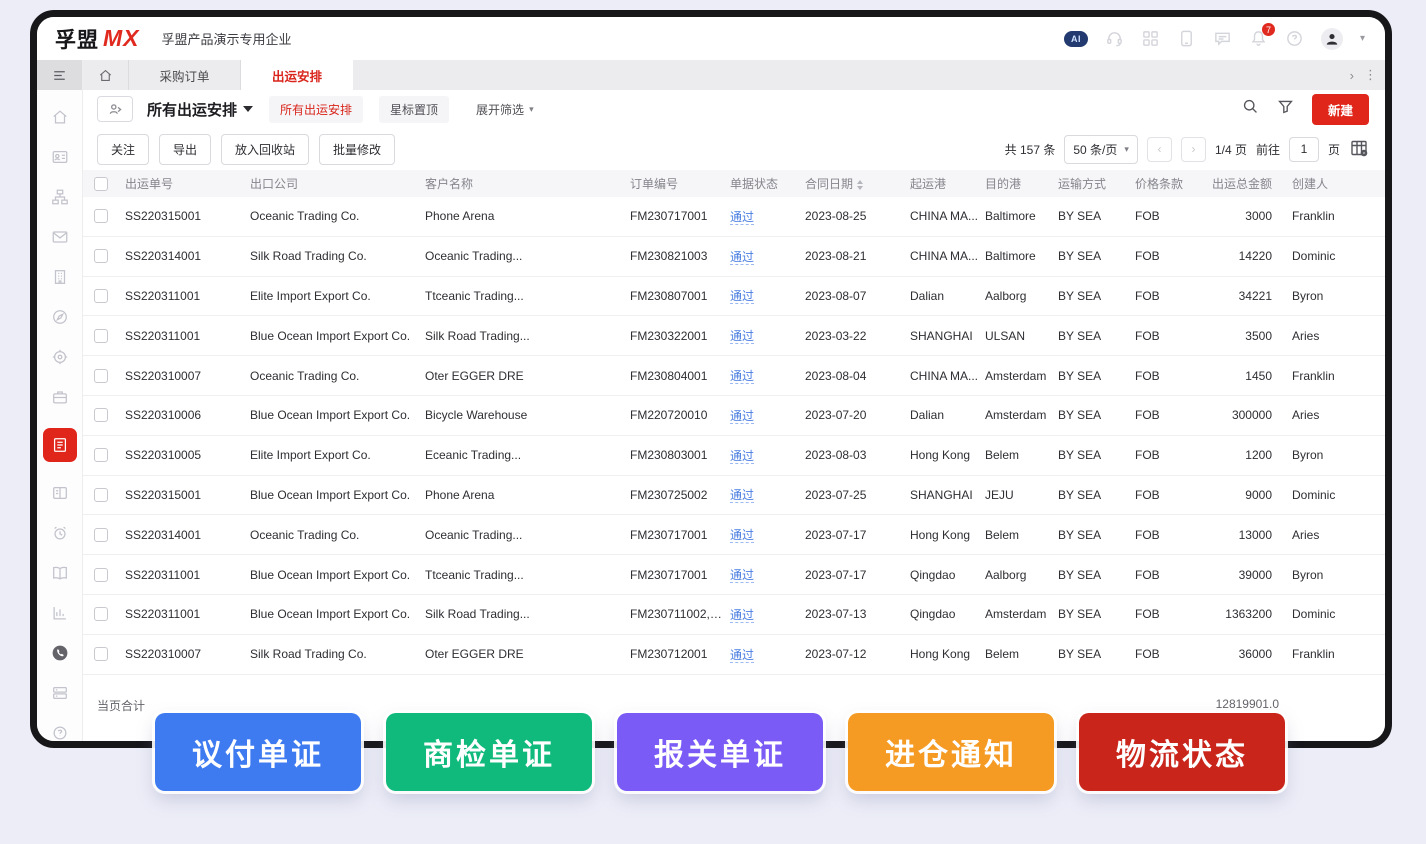  I want to click on goto-page-input, so click(1303, 149).